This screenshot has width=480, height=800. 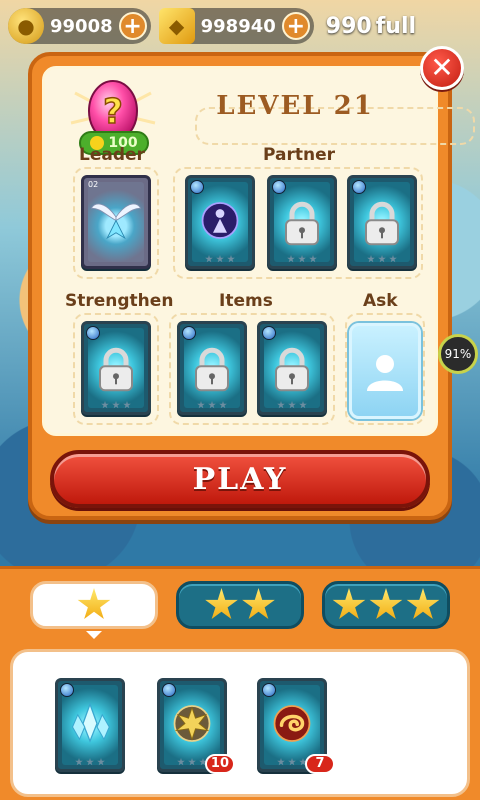 I want to click on card-count-badge: 7, so click(x=320, y=764).